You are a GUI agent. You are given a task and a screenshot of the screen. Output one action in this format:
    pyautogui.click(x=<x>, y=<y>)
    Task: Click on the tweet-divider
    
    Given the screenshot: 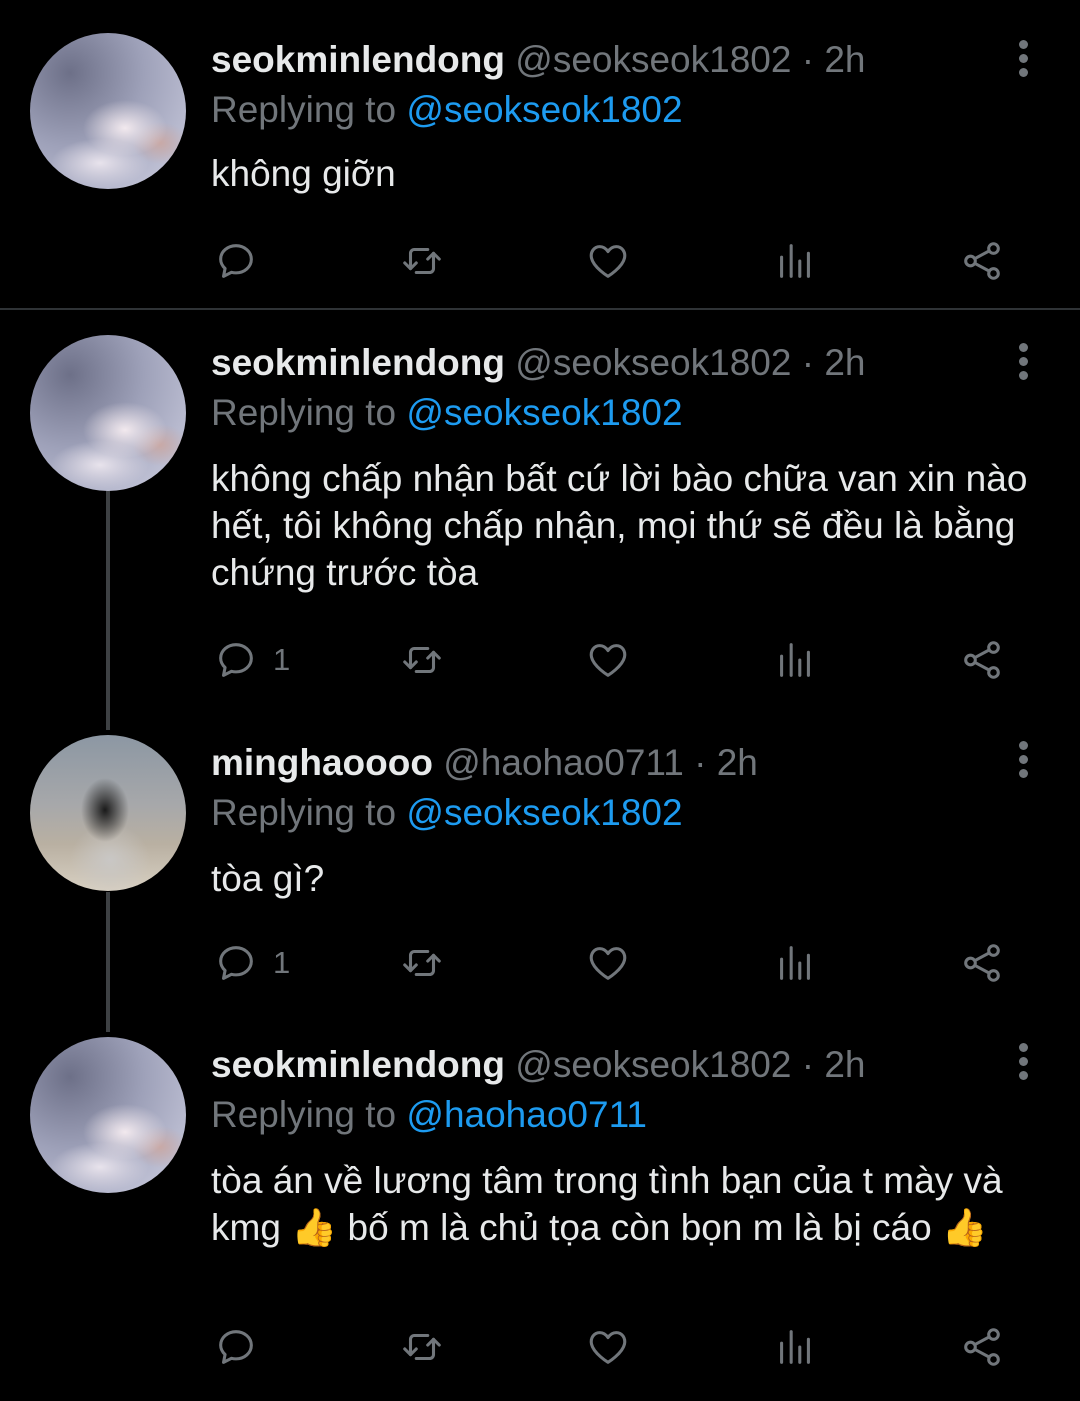 What is the action you would take?
    pyautogui.click(x=540, y=309)
    